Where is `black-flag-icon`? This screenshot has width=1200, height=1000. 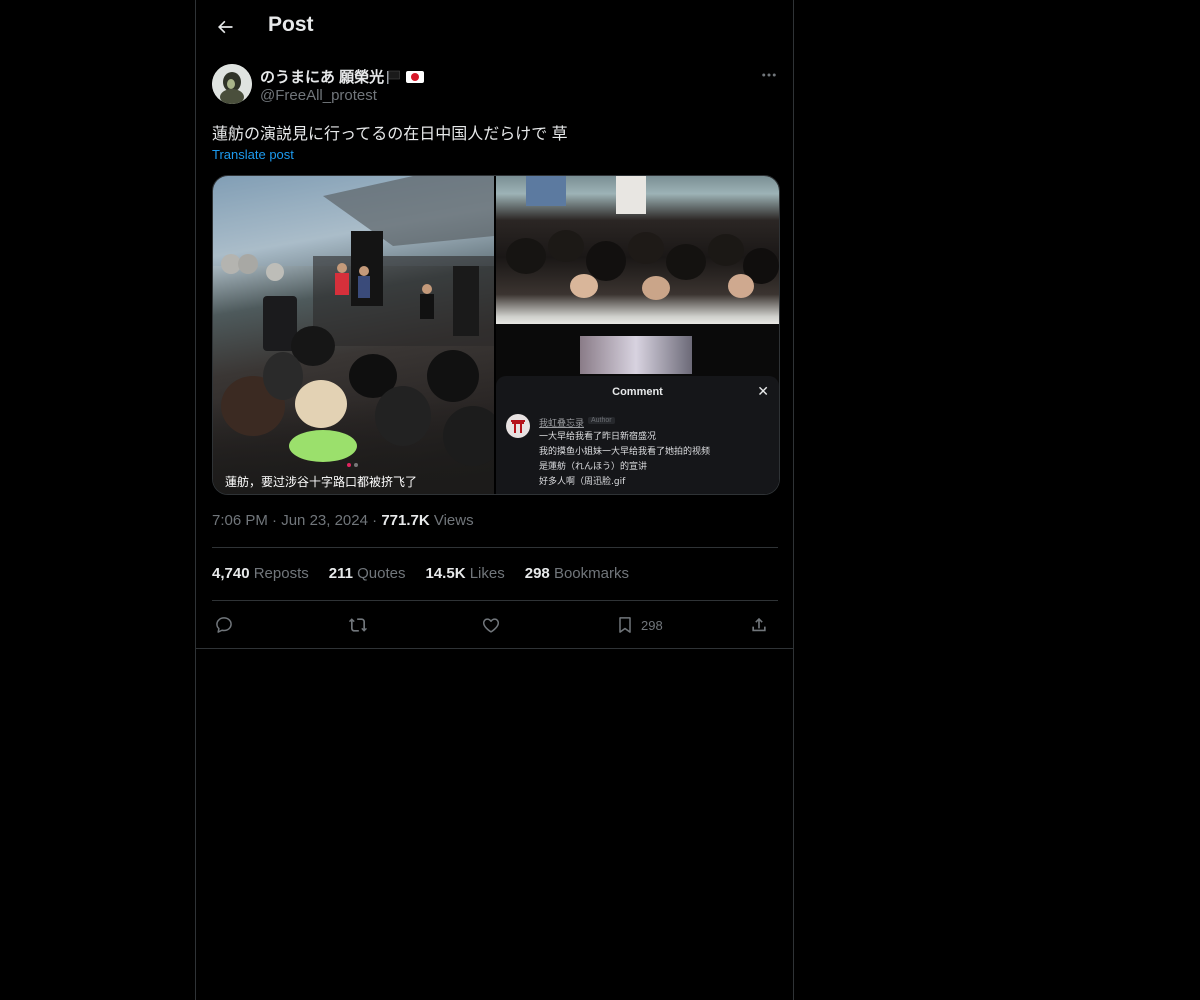 black-flag-icon is located at coordinates (393, 77).